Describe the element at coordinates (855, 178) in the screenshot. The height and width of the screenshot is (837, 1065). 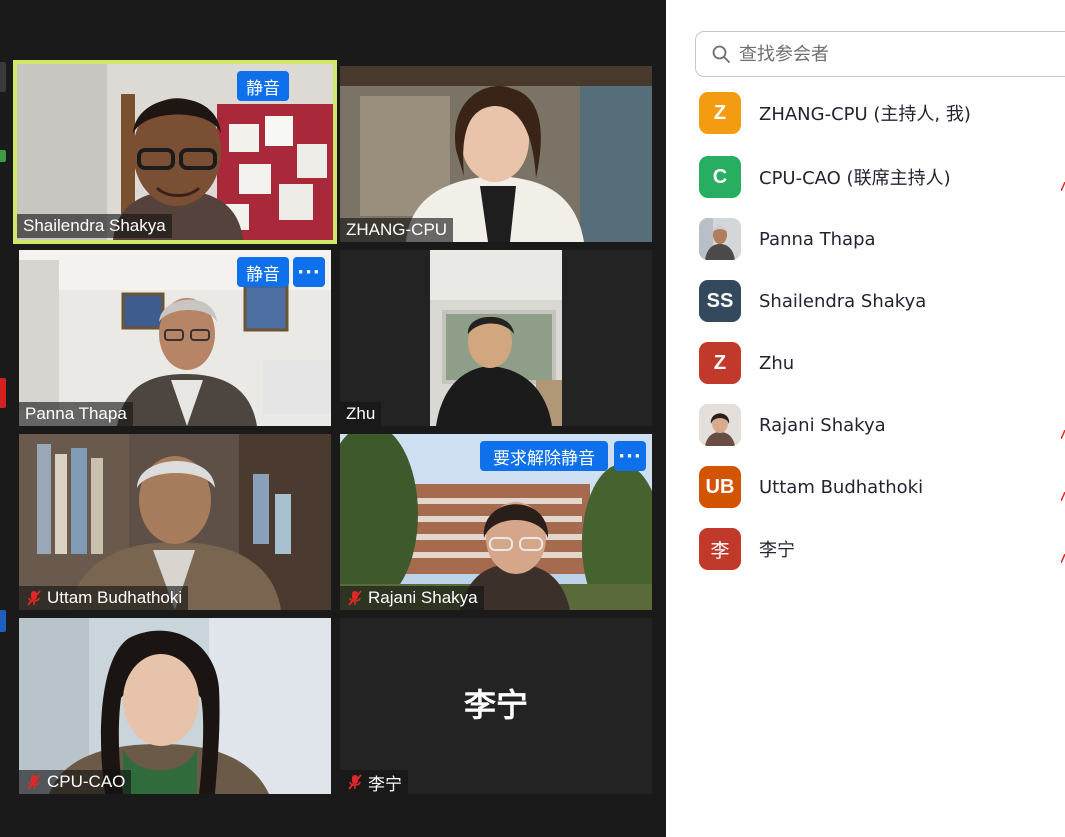
I see `participant-name: CPU-CAO (联席主持人)` at that location.